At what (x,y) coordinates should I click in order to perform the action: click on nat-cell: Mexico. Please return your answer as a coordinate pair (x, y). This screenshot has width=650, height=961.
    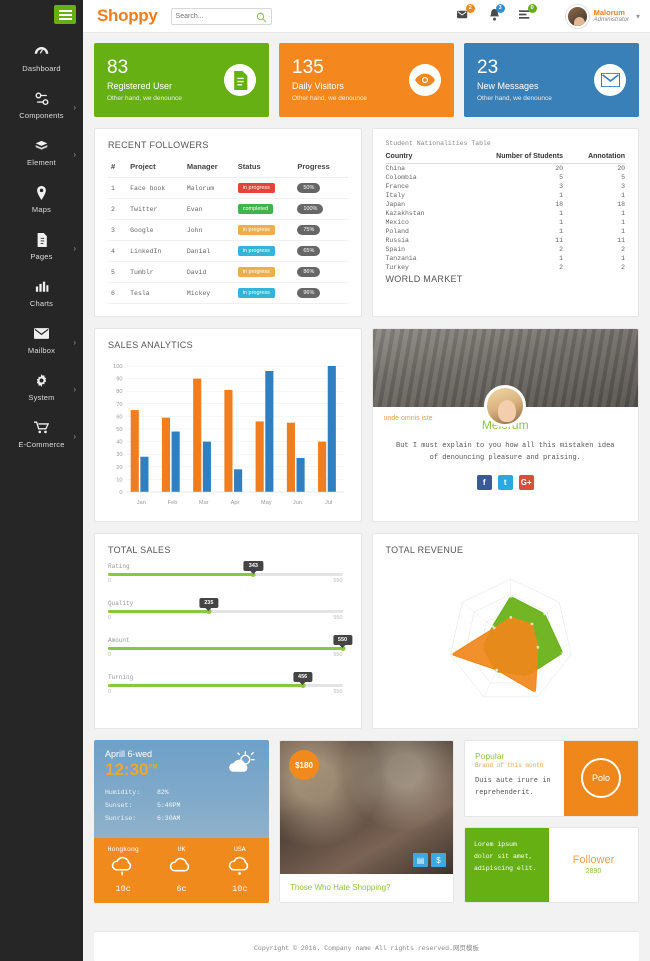
    Looking at the image, I should click on (397, 222).